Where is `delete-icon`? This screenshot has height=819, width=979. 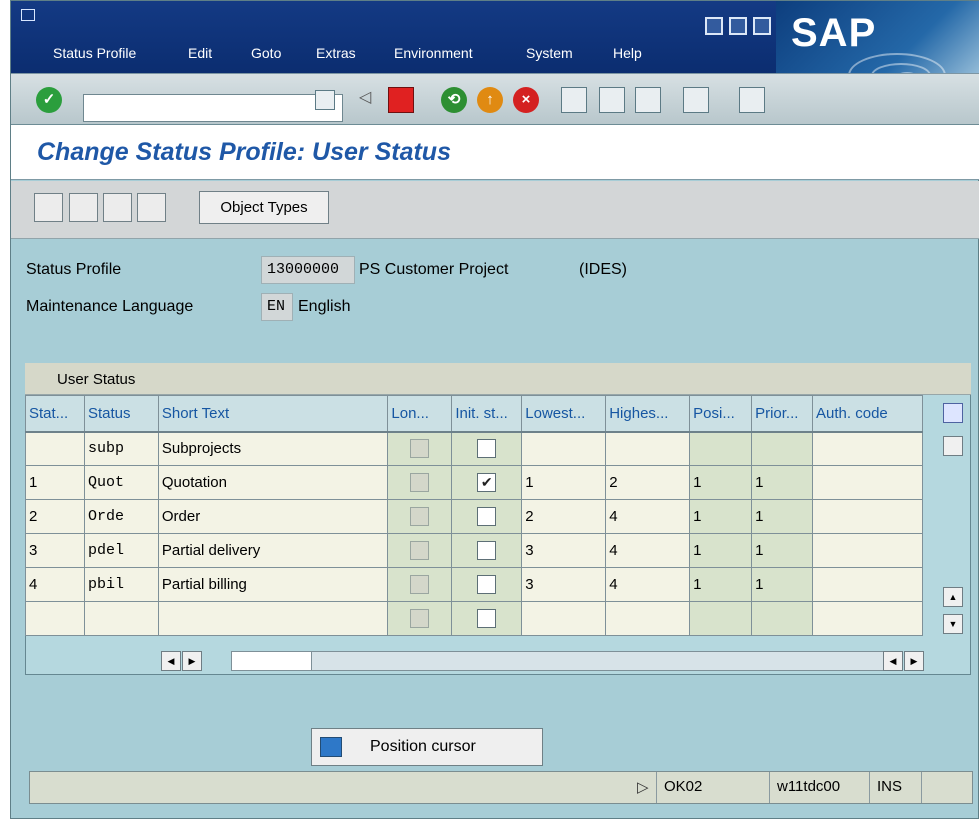 delete-icon is located at coordinates (117, 207).